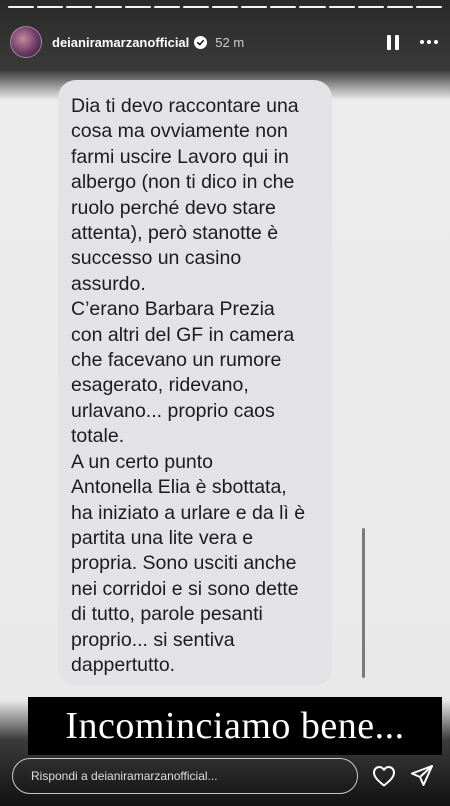 The width and height of the screenshot is (450, 806). What do you see at coordinates (393, 42) in the screenshot?
I see `pause-icon` at bounding box center [393, 42].